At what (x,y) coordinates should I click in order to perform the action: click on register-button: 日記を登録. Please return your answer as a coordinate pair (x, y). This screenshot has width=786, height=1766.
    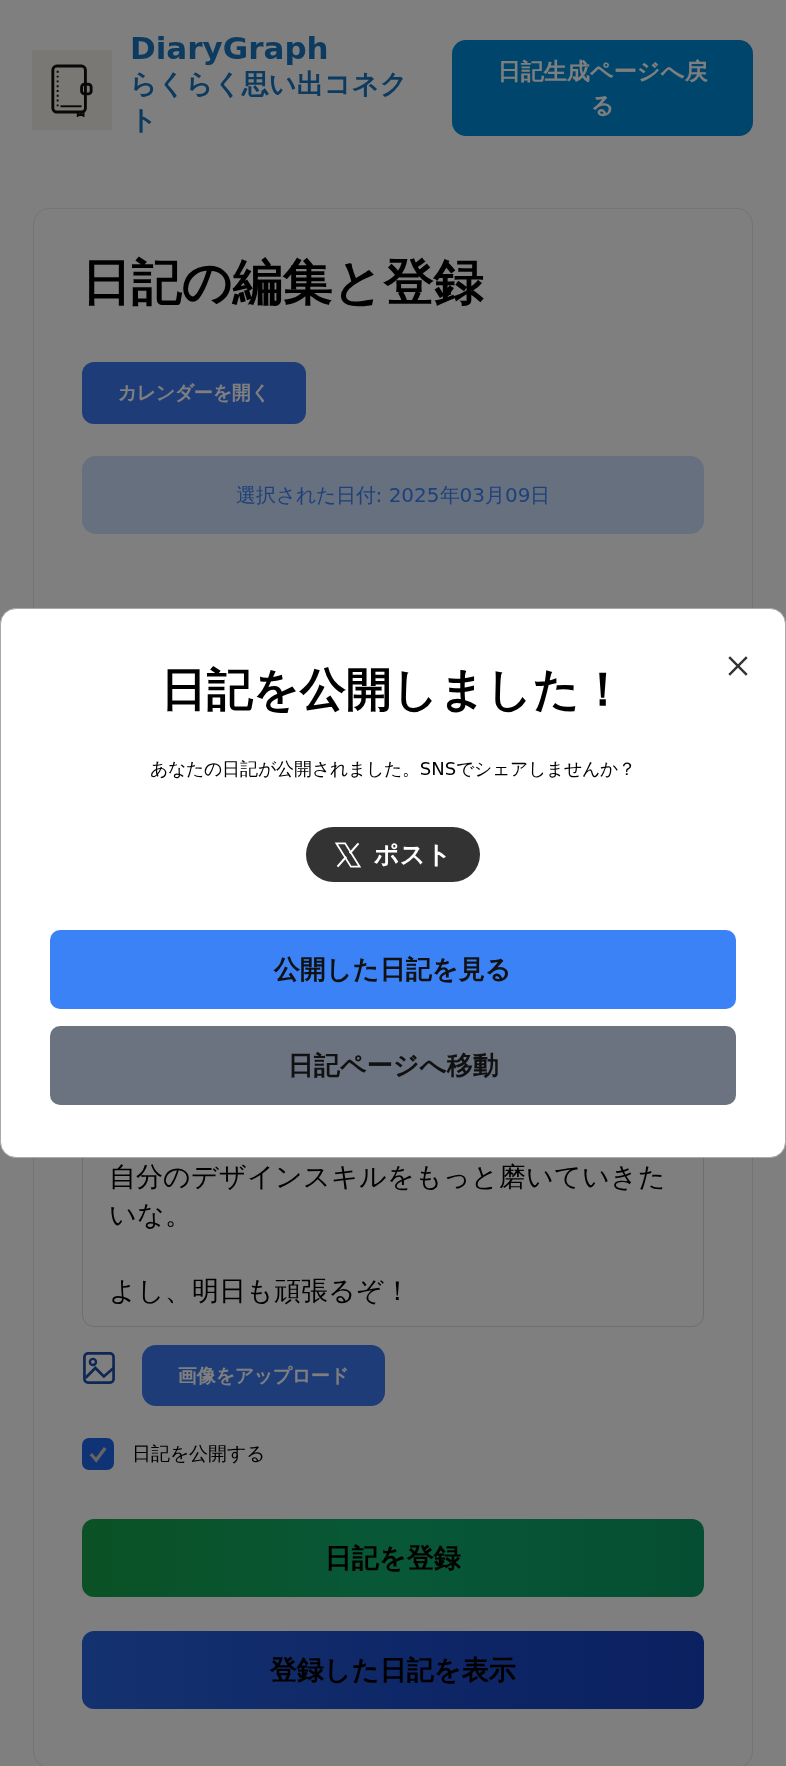
    Looking at the image, I should click on (393, 1558).